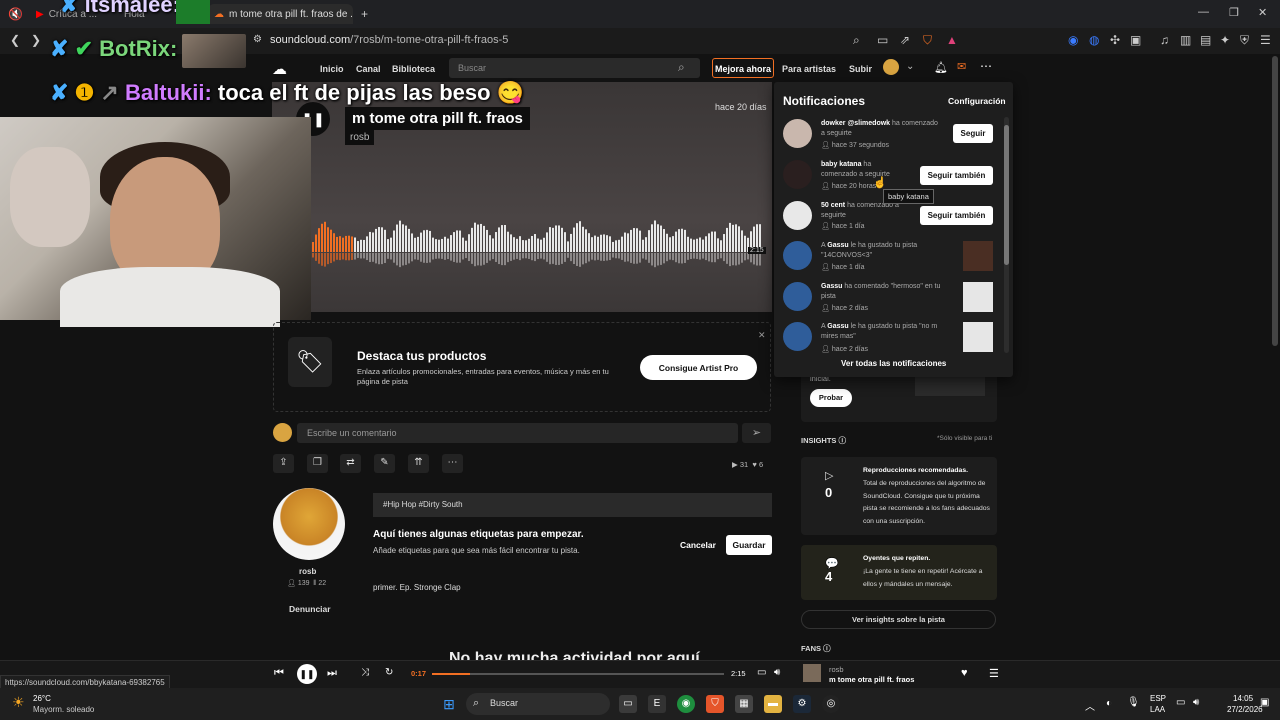 The width and height of the screenshot is (1280, 720). What do you see at coordinates (389, 672) in the screenshot?
I see `repeat-icon: ↻` at bounding box center [389, 672].